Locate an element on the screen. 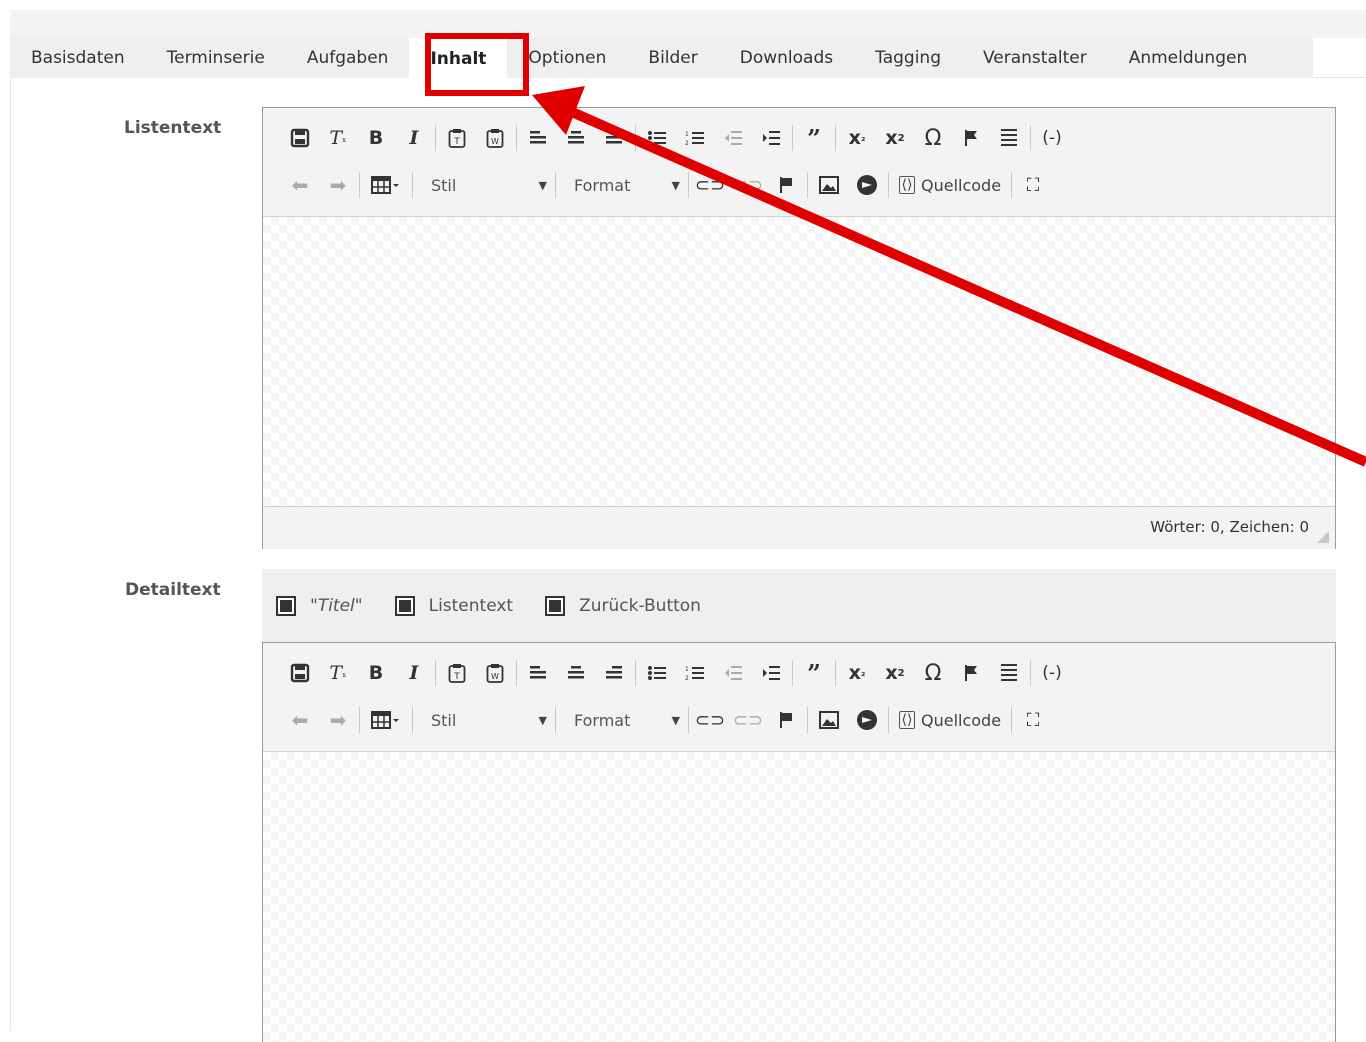 This screenshot has height=1042, width=1366. tab-anmeldungen: Anmeldungen is located at coordinates (1188, 58).